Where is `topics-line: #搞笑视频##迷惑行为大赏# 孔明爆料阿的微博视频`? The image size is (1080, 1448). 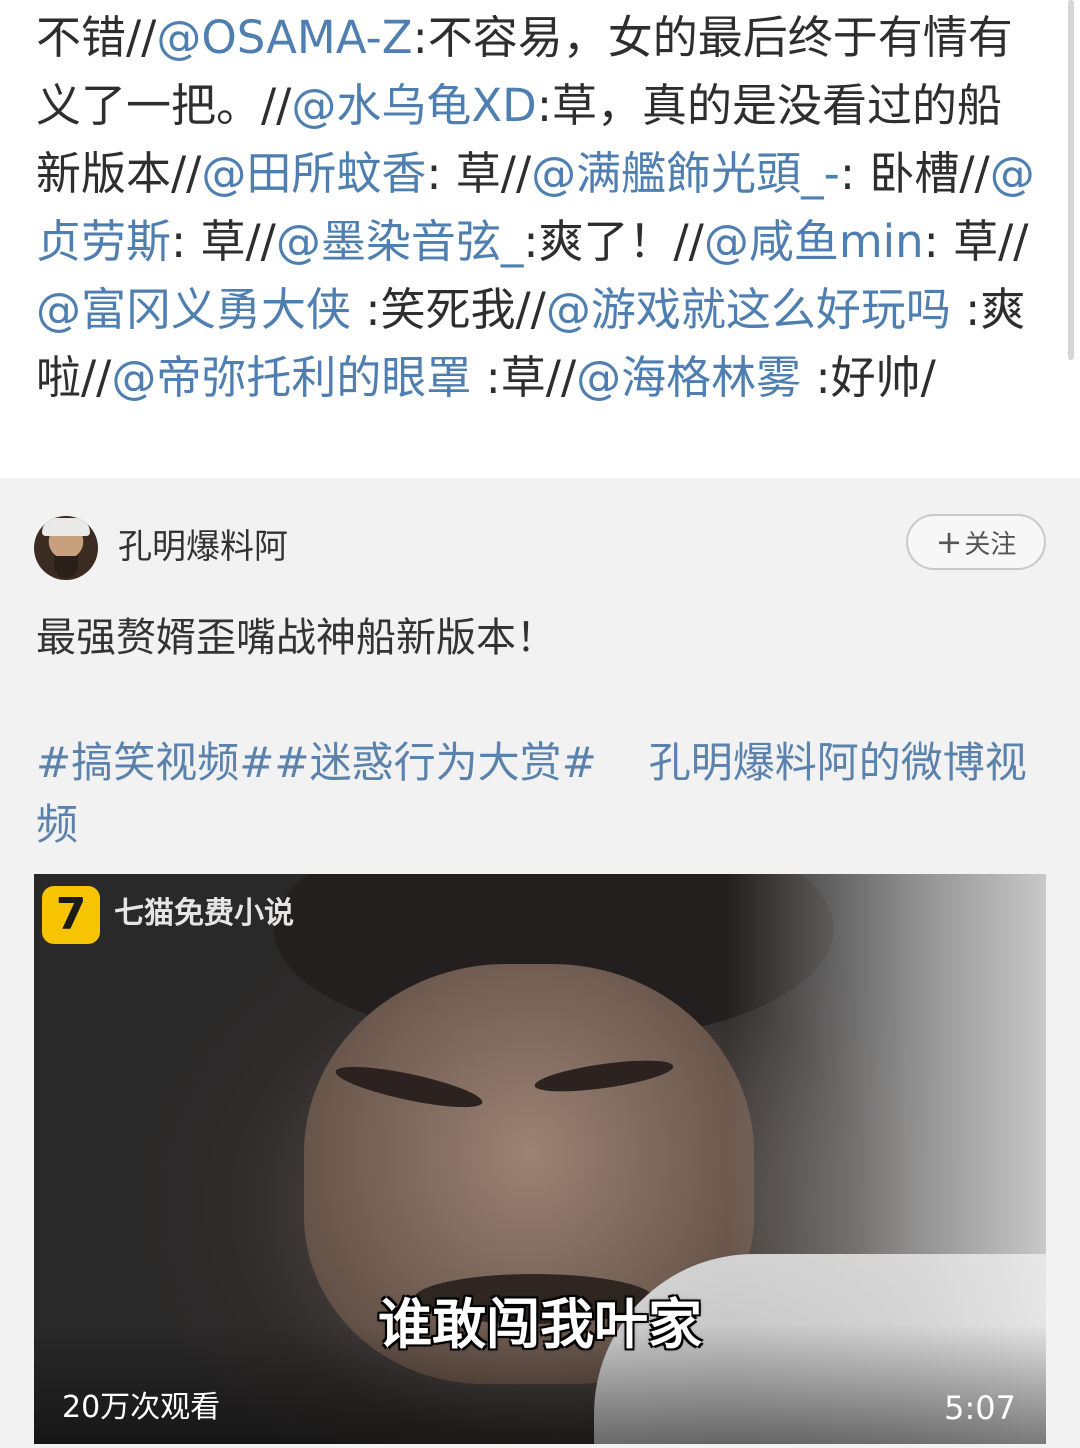 topics-line: #搞笑视频##迷惑行为大赏# 孔明爆料阿的微博视频 is located at coordinates (541, 794).